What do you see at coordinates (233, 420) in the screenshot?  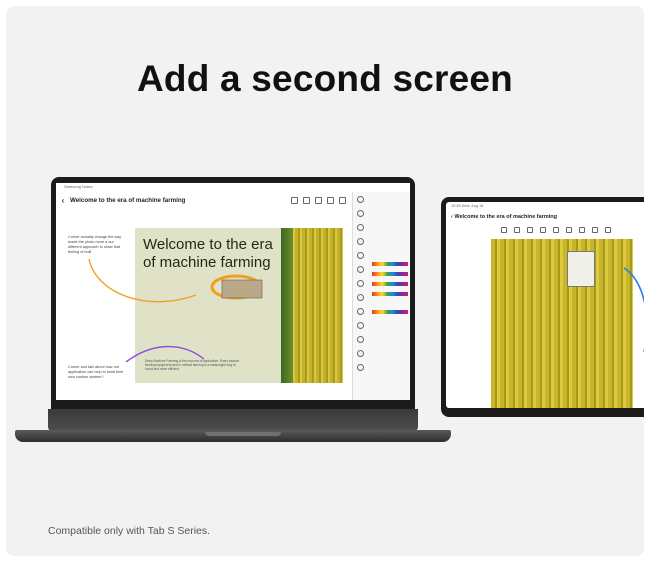 I see `laptop-hinge` at bounding box center [233, 420].